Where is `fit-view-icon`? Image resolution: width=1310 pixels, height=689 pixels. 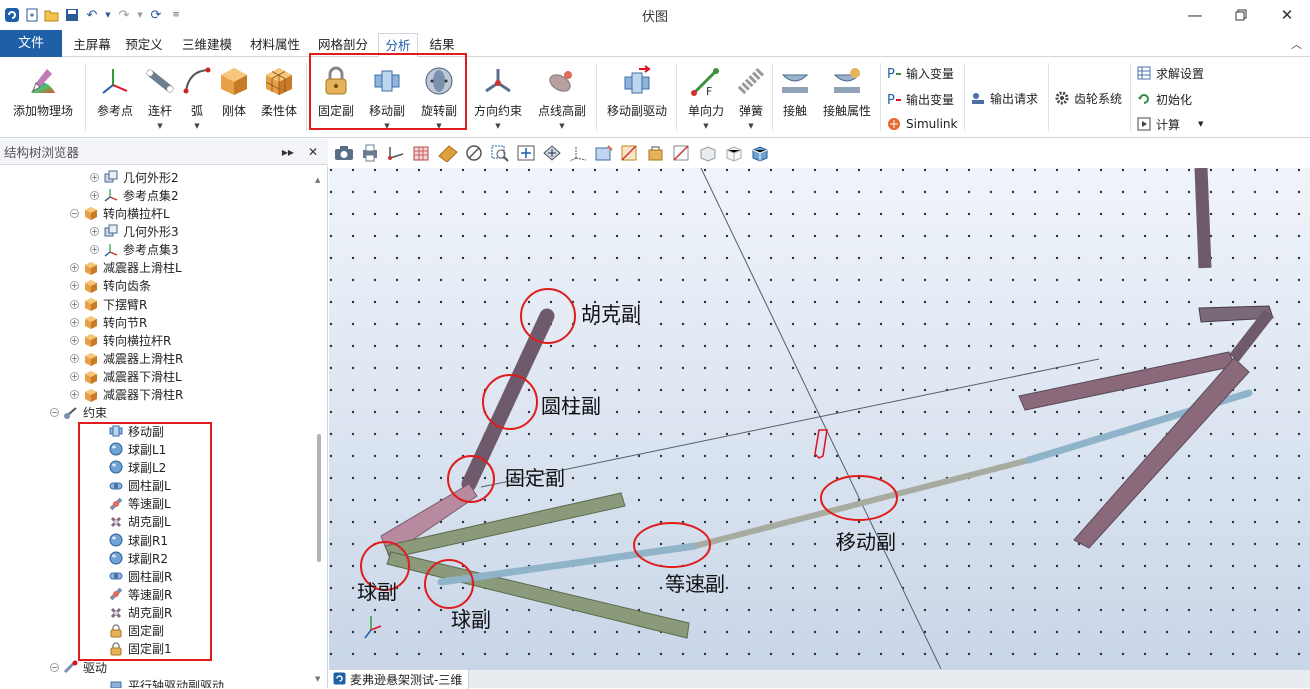
fit-view-icon is located at coordinates (552, 153).